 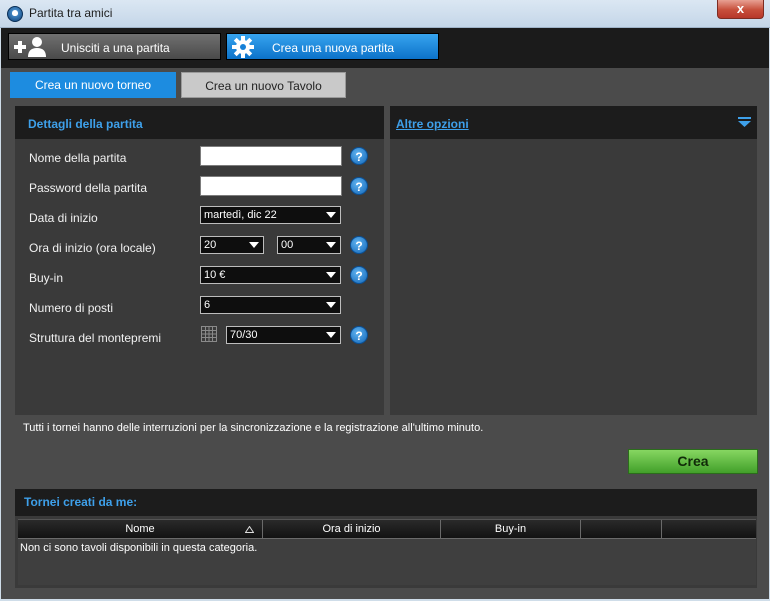 What do you see at coordinates (93, 85) in the screenshot?
I see `tab-create-tournament: Crea un nuovo torneo` at bounding box center [93, 85].